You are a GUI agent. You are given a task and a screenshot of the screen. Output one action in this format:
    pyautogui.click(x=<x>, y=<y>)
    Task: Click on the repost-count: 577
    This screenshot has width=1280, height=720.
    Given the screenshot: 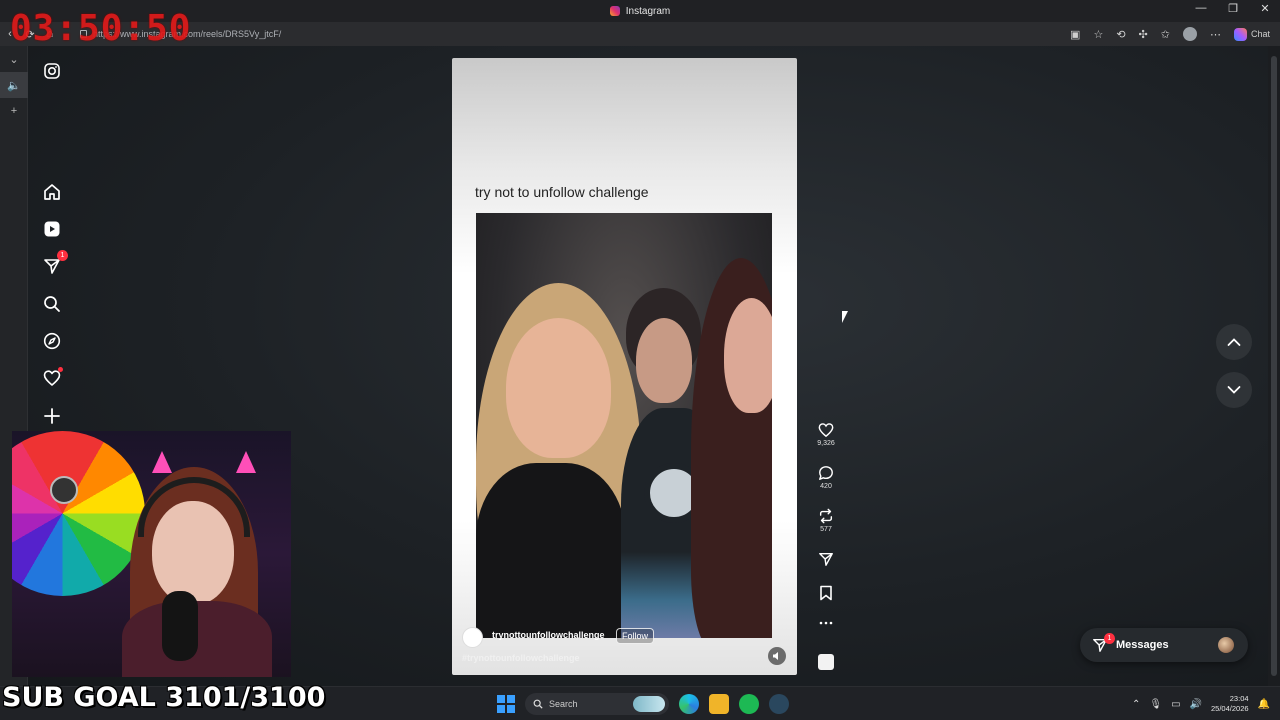 What is the action you would take?
    pyautogui.click(x=826, y=529)
    